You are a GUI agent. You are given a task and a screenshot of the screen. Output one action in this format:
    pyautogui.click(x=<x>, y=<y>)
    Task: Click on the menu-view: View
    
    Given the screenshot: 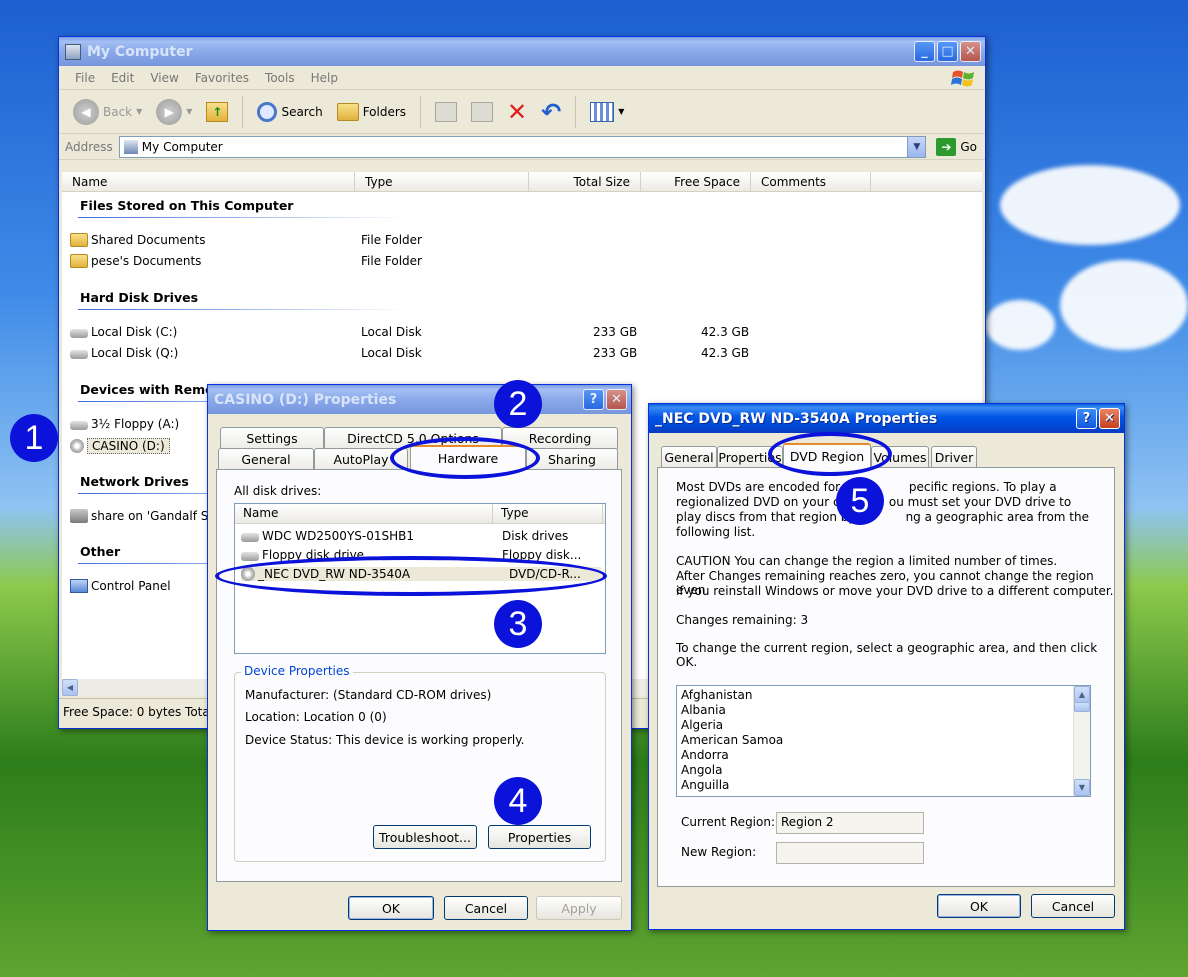 What is the action you would take?
    pyautogui.click(x=164, y=78)
    